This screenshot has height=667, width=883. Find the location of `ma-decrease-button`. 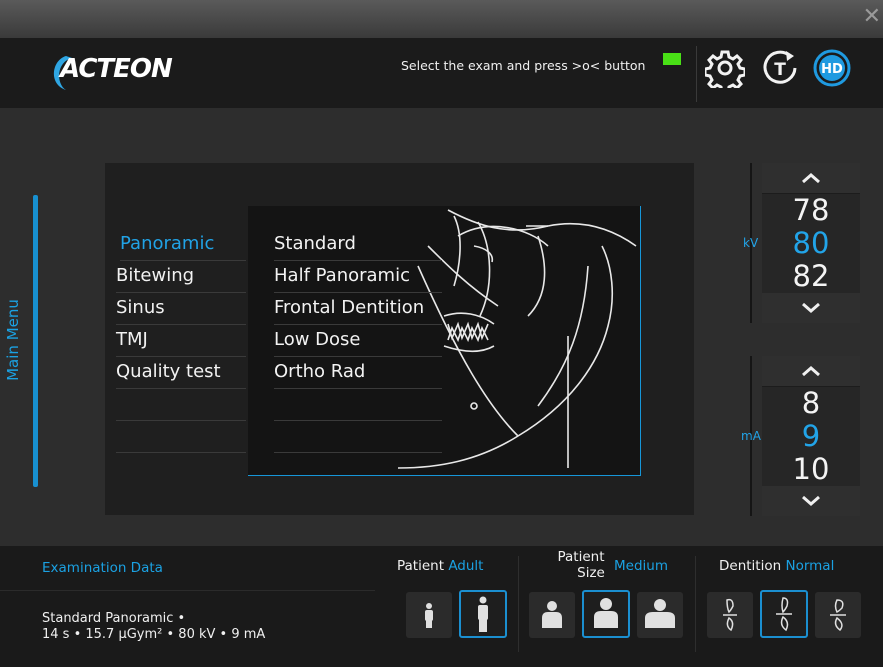

ma-decrease-button is located at coordinates (811, 501).